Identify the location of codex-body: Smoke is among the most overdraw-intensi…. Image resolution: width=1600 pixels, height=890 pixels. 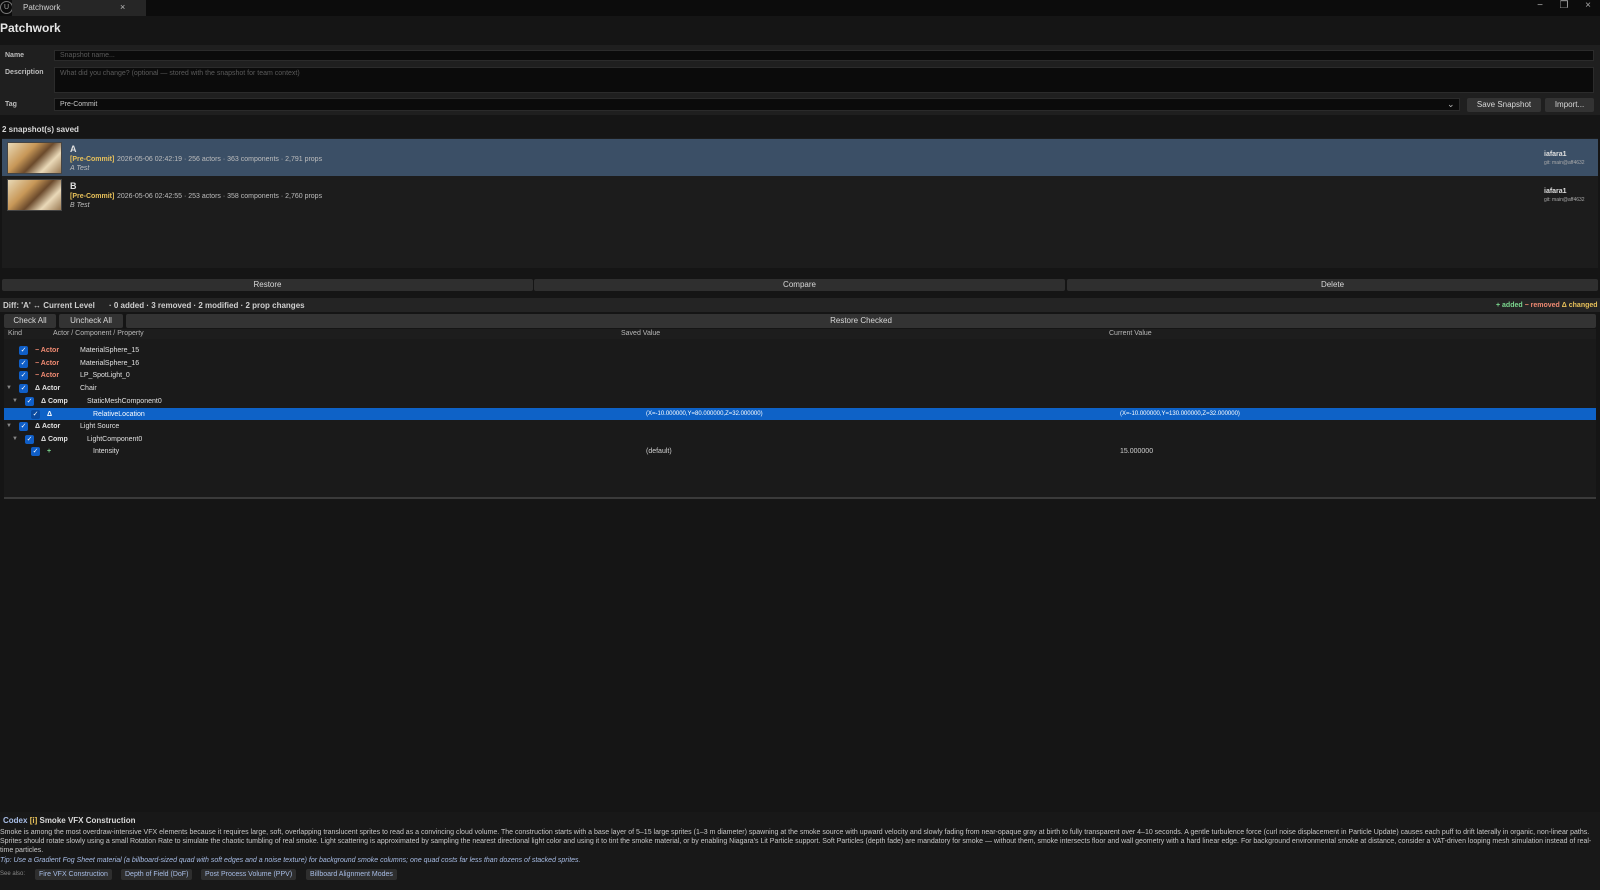
(796, 841).